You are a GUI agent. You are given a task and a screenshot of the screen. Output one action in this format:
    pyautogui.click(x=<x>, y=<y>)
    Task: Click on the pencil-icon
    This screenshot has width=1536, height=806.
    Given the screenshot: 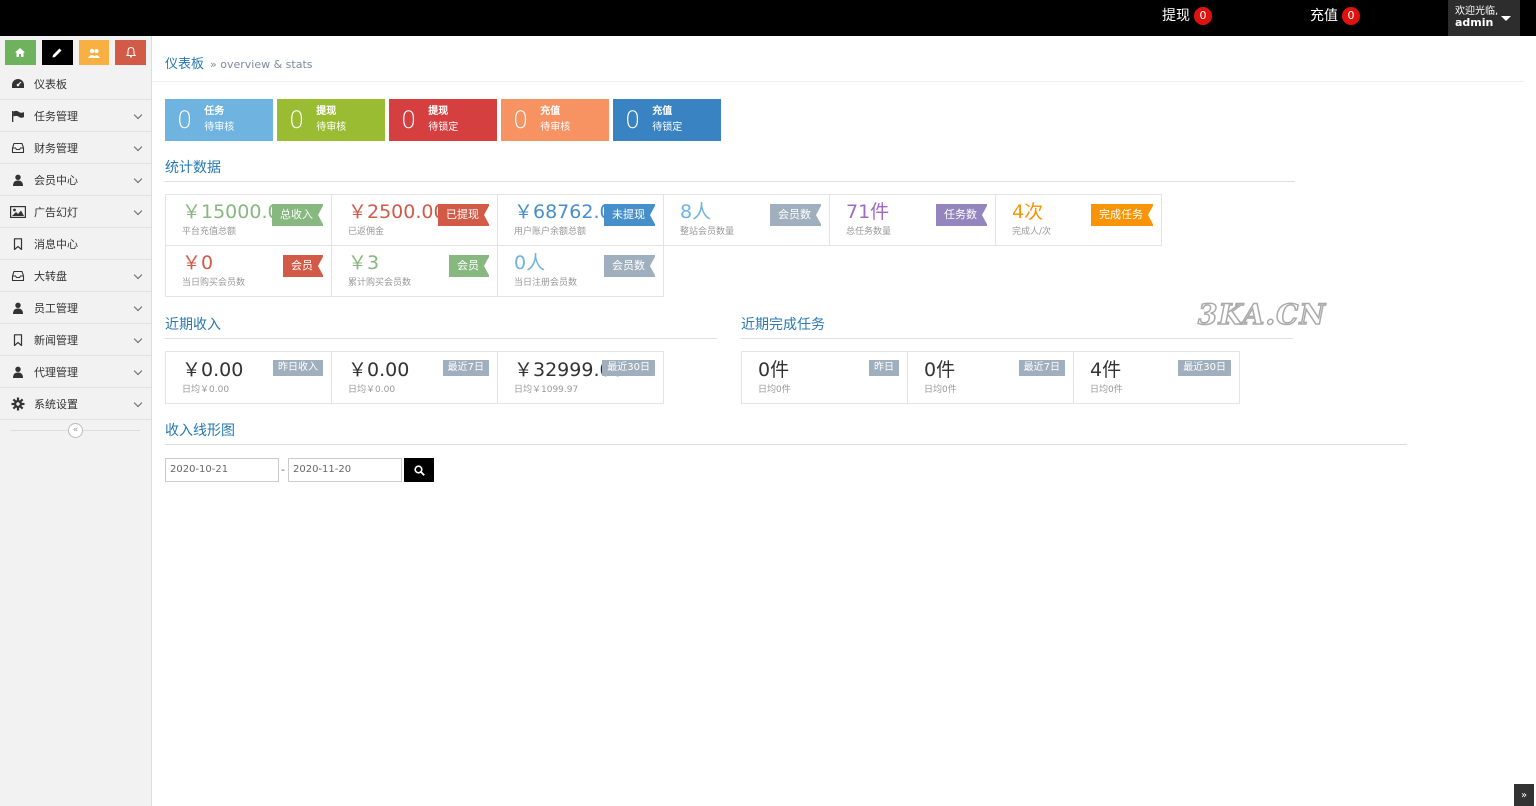 What is the action you would take?
    pyautogui.click(x=57, y=52)
    